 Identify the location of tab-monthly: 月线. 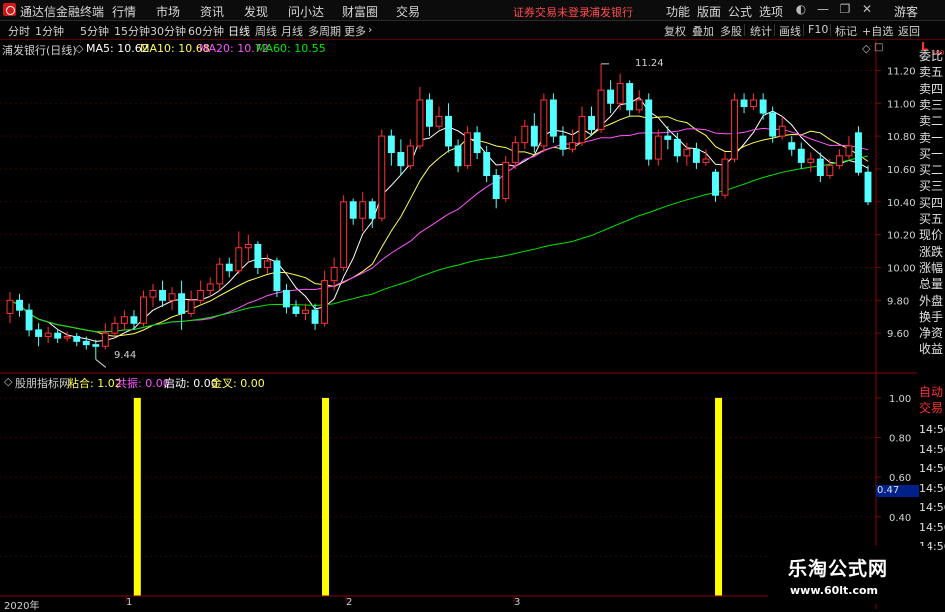
(292, 31).